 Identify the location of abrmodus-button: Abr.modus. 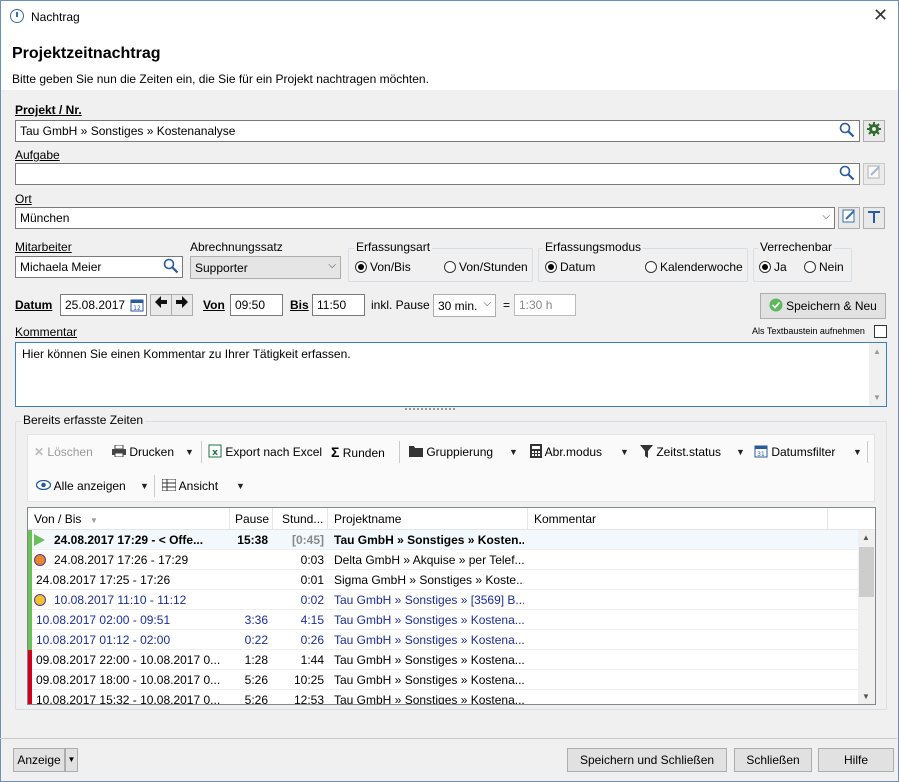
(566, 452).